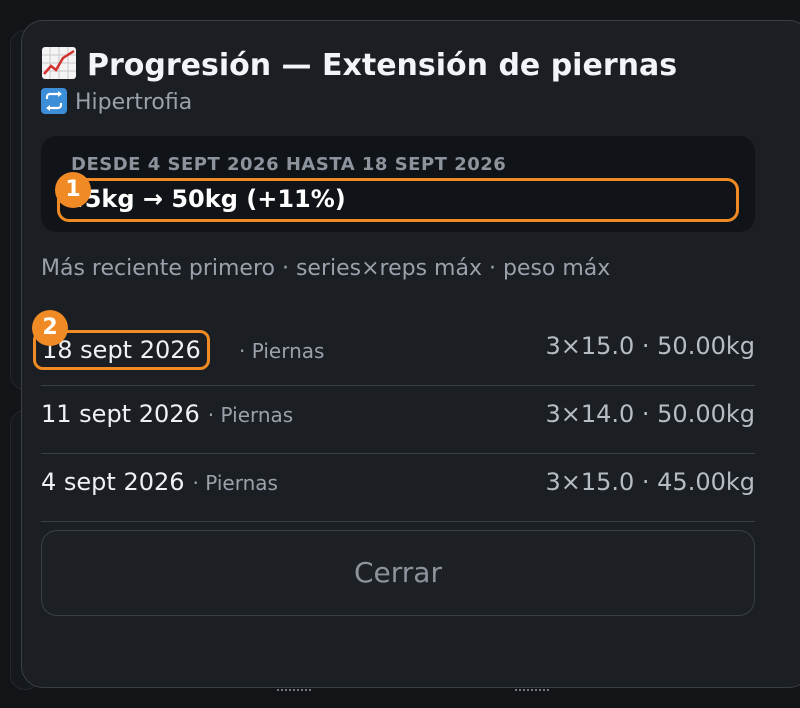 The width and height of the screenshot is (800, 708). I want to click on session-stats: 3×14.0 · 50.00kg, so click(650, 414).